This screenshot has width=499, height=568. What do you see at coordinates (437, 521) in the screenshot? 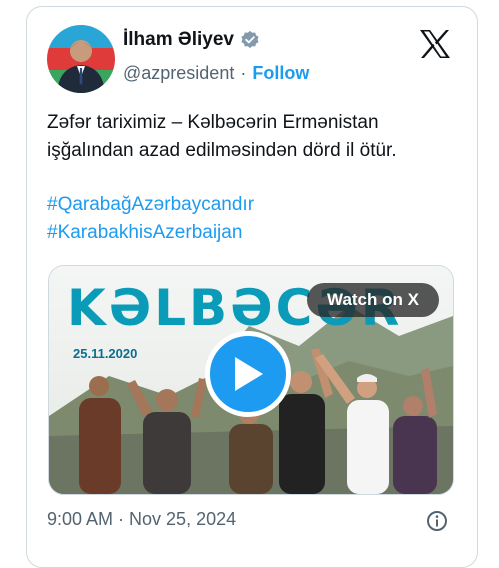
I see `info-icon` at bounding box center [437, 521].